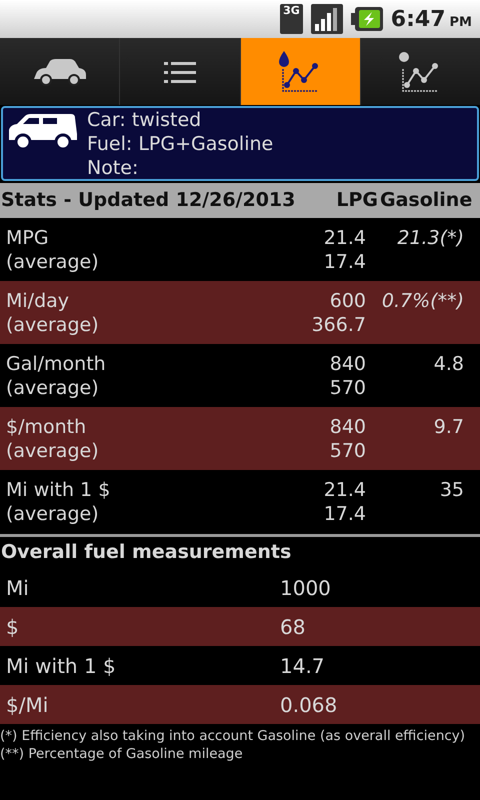 The width and height of the screenshot is (480, 800). Describe the element at coordinates (461, 23) in the screenshot. I see `clock-ampm: PM` at that location.